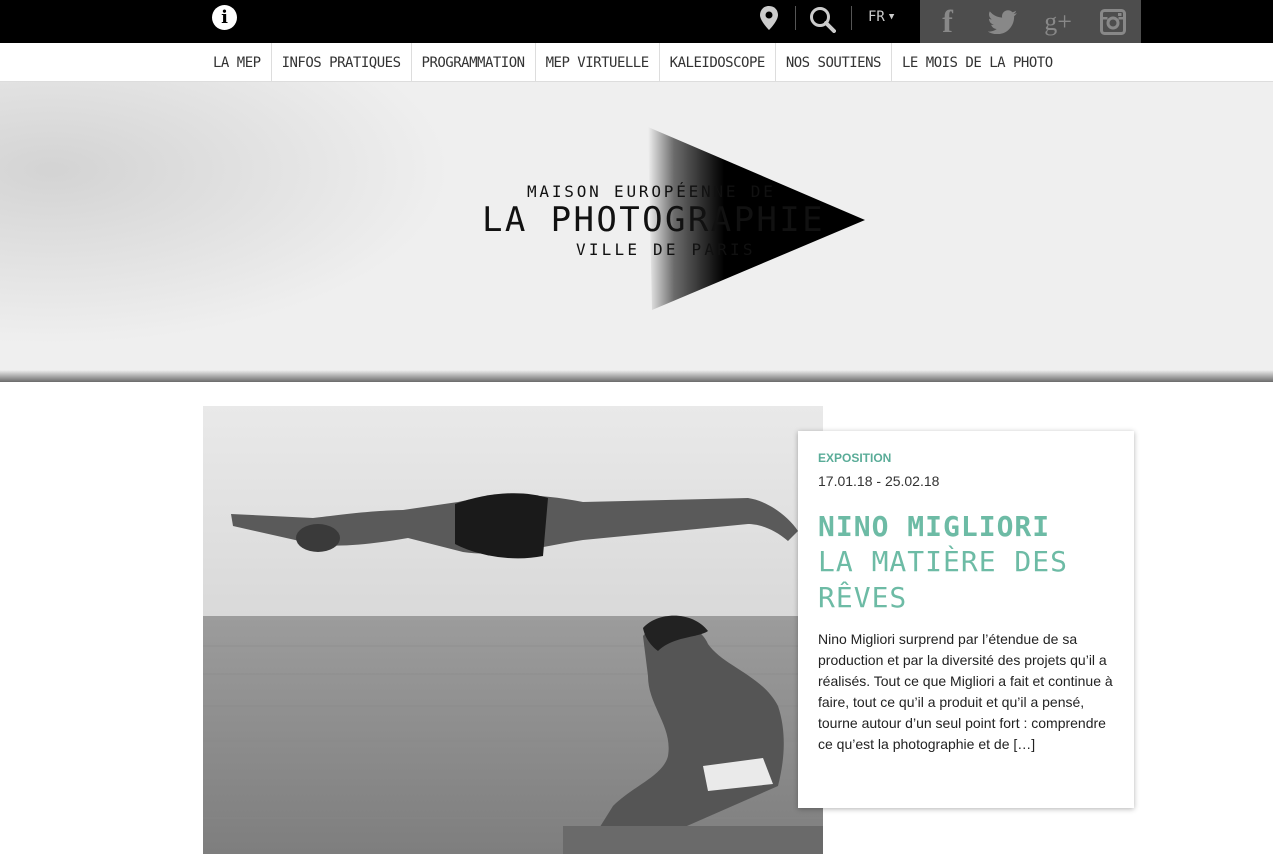 The width and height of the screenshot is (1273, 854). What do you see at coordinates (654, 220) in the screenshot?
I see `logo-line-2: LA PHOTOGRAPHIE` at bounding box center [654, 220].